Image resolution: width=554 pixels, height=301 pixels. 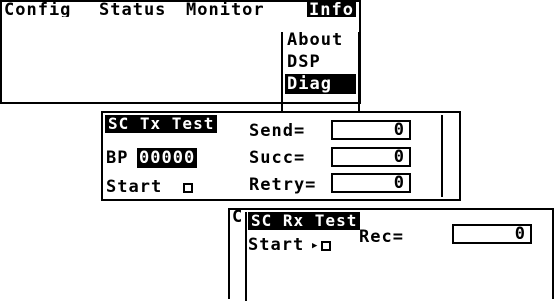 I want to click on succ-label: Succ=, so click(x=277, y=158).